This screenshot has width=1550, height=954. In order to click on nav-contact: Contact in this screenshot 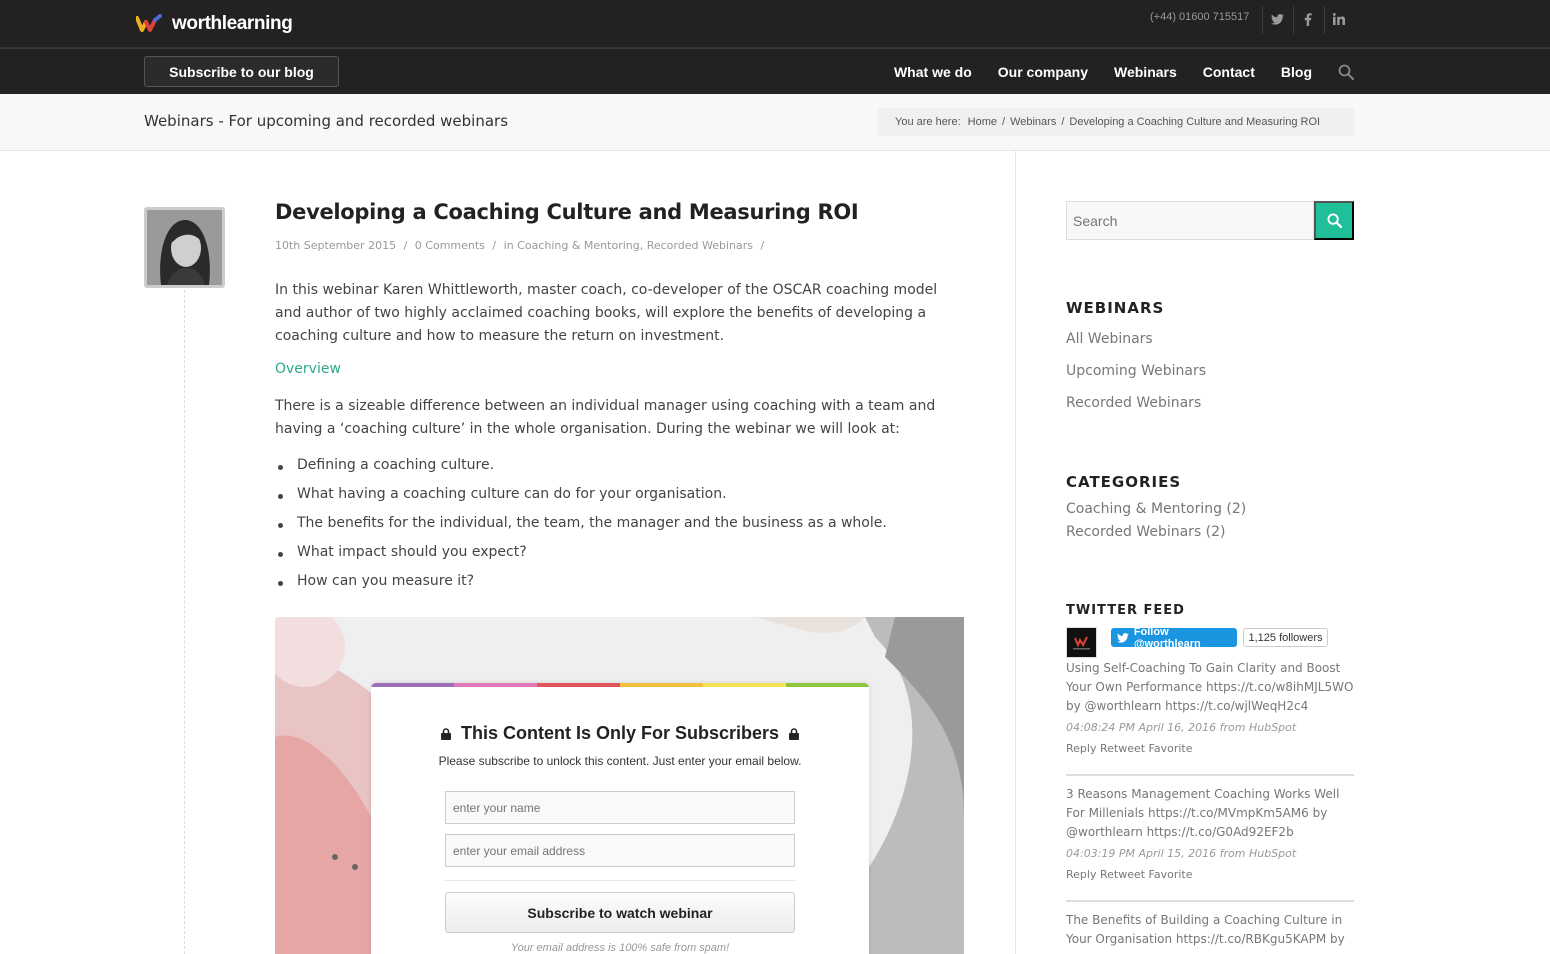, I will do `click(1229, 72)`.